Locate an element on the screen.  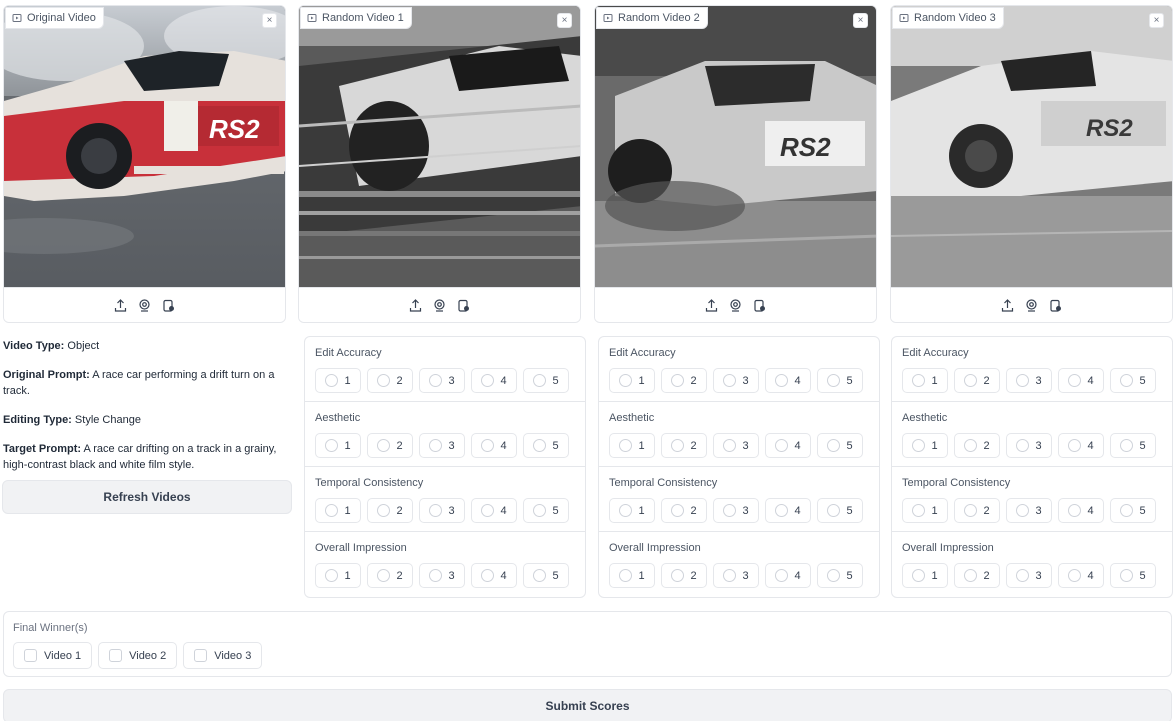
random-video-3-player: RS2 is located at coordinates (1031, 147).